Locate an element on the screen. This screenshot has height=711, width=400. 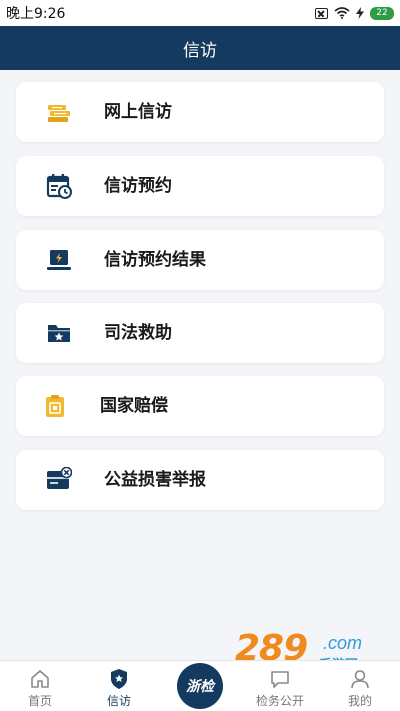
menu-item-public-interest-report: 公益损害举报 is located at coordinates (200, 480).